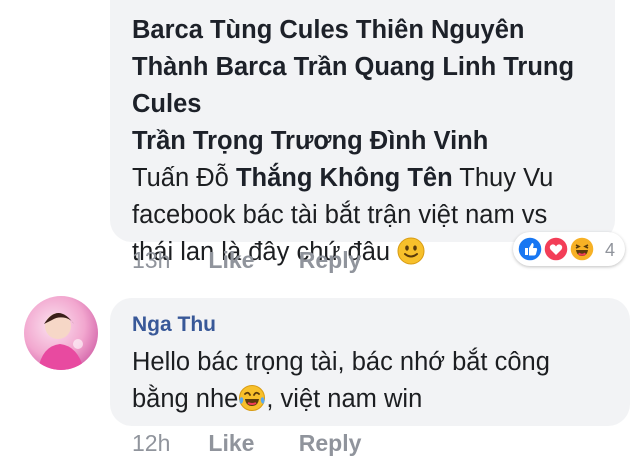 This screenshot has height=460, width=640. Describe the element at coordinates (209, 67) in the screenshot. I see `mention: Thành Barca` at that location.